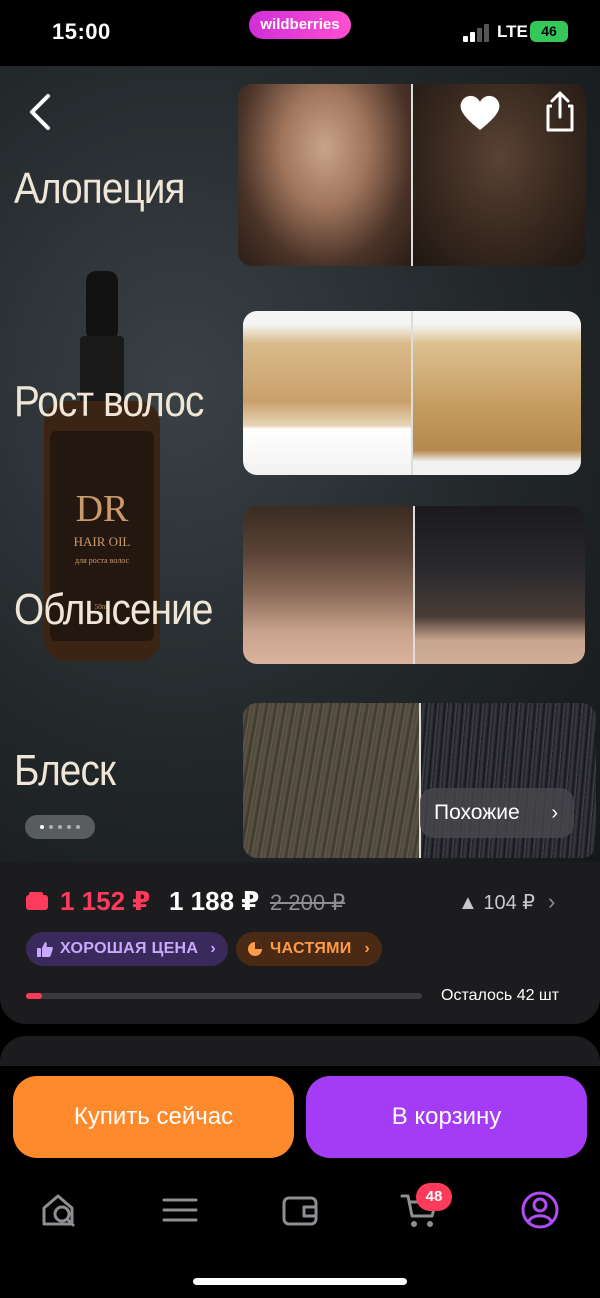 The height and width of the screenshot is (1298, 600). I want to click on profile-icon, so click(540, 1210).